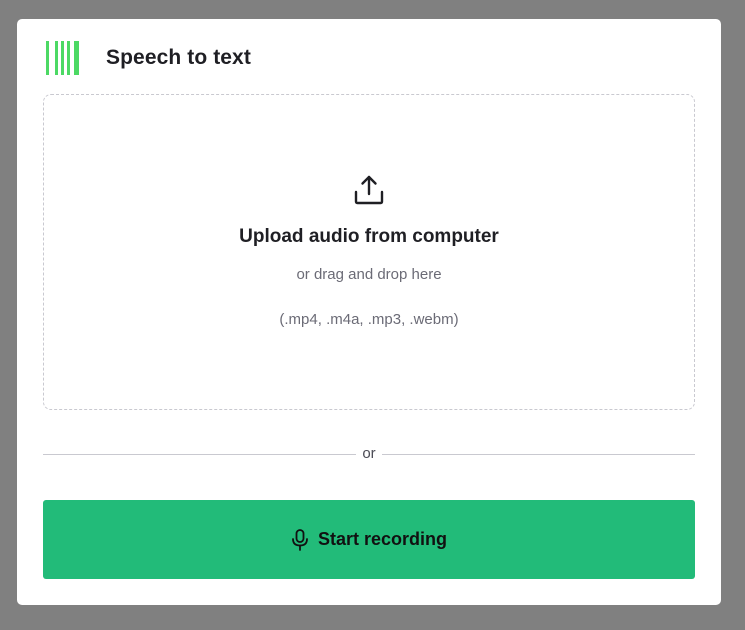  I want to click on supported-formats: (.mp4, .m4a, .mp3, .webm), so click(369, 319).